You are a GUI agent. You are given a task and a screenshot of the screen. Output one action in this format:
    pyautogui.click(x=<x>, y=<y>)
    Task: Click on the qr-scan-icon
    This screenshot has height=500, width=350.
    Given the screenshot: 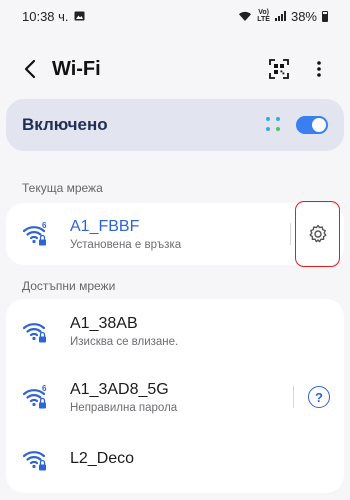 What is the action you would take?
    pyautogui.click(x=279, y=69)
    